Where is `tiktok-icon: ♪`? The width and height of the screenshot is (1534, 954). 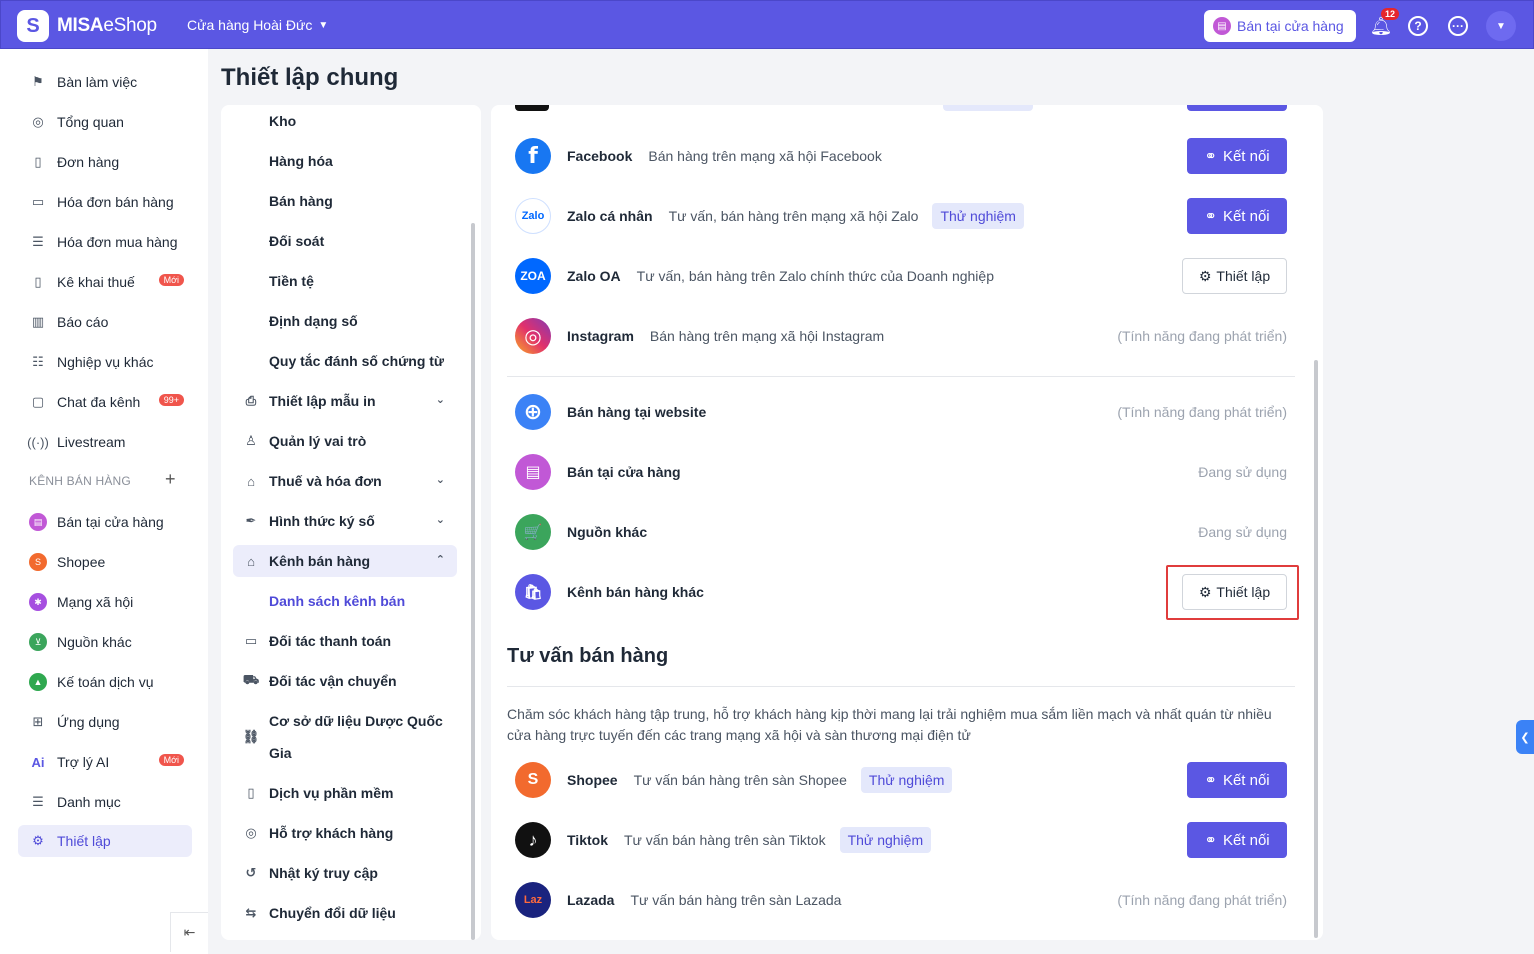
tiktok-icon: ♪ is located at coordinates (533, 840).